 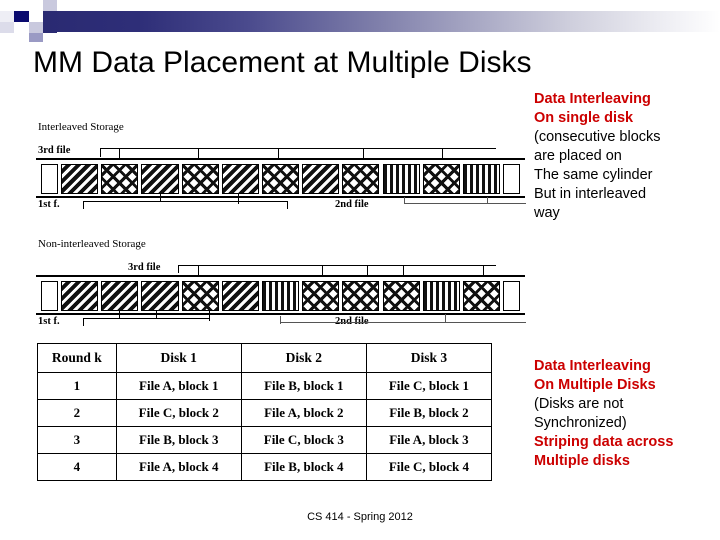 What do you see at coordinates (592, 99) in the screenshot?
I see `annotation-single-disk-line: Data Interleaving` at bounding box center [592, 99].